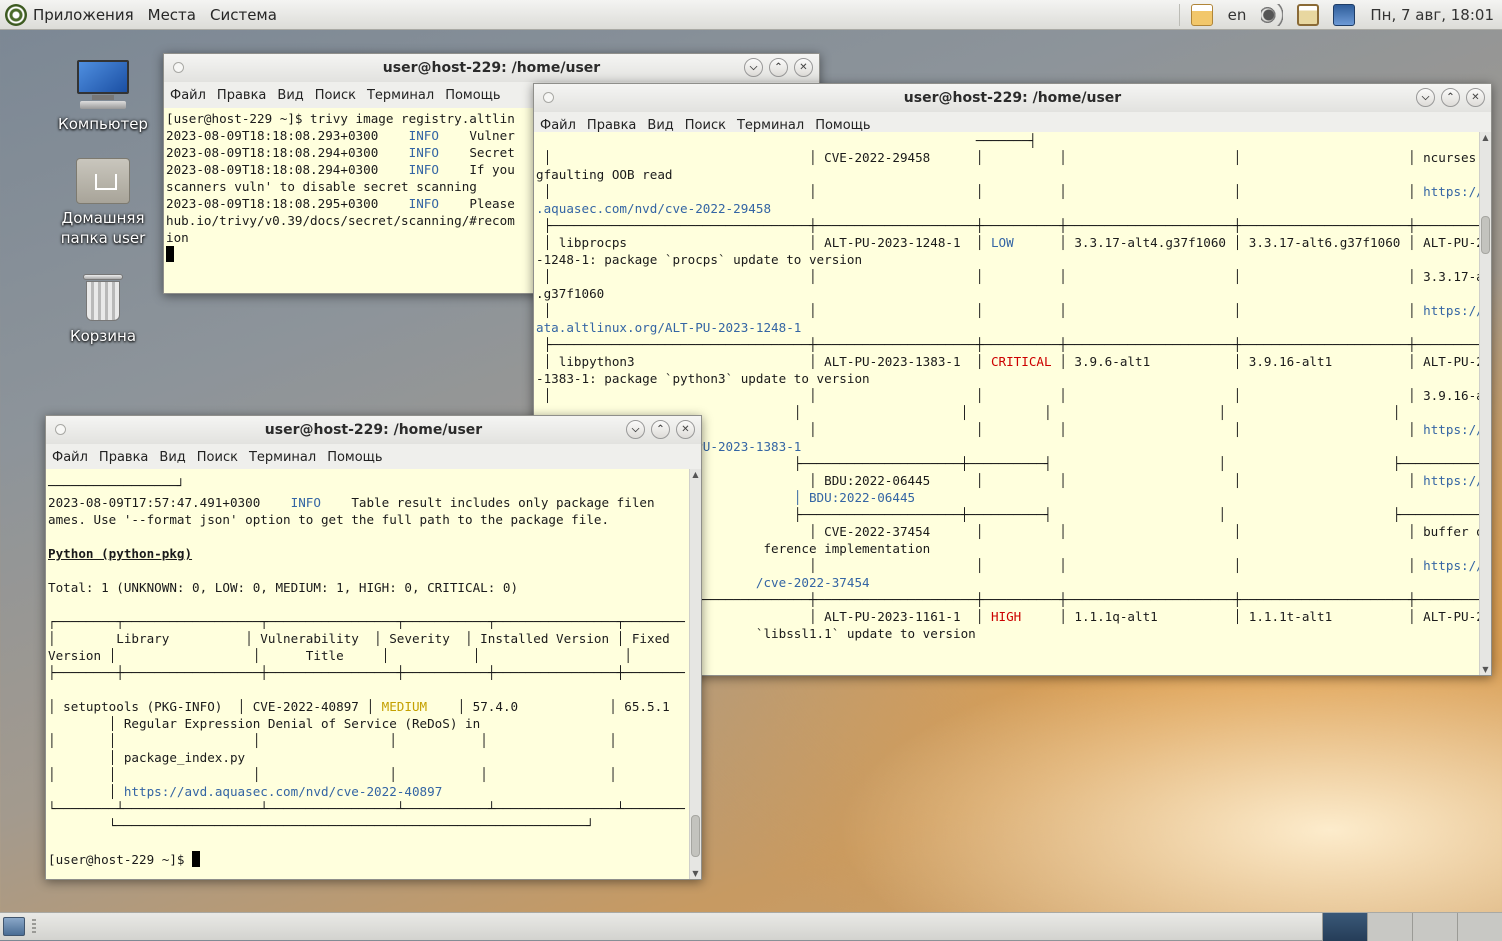 This screenshot has width=1502, height=941. Describe the element at coordinates (668, 327) in the screenshot. I see `terminal-link: ata.altlinux.org/ALT-PU-2023-1248-1` at that location.